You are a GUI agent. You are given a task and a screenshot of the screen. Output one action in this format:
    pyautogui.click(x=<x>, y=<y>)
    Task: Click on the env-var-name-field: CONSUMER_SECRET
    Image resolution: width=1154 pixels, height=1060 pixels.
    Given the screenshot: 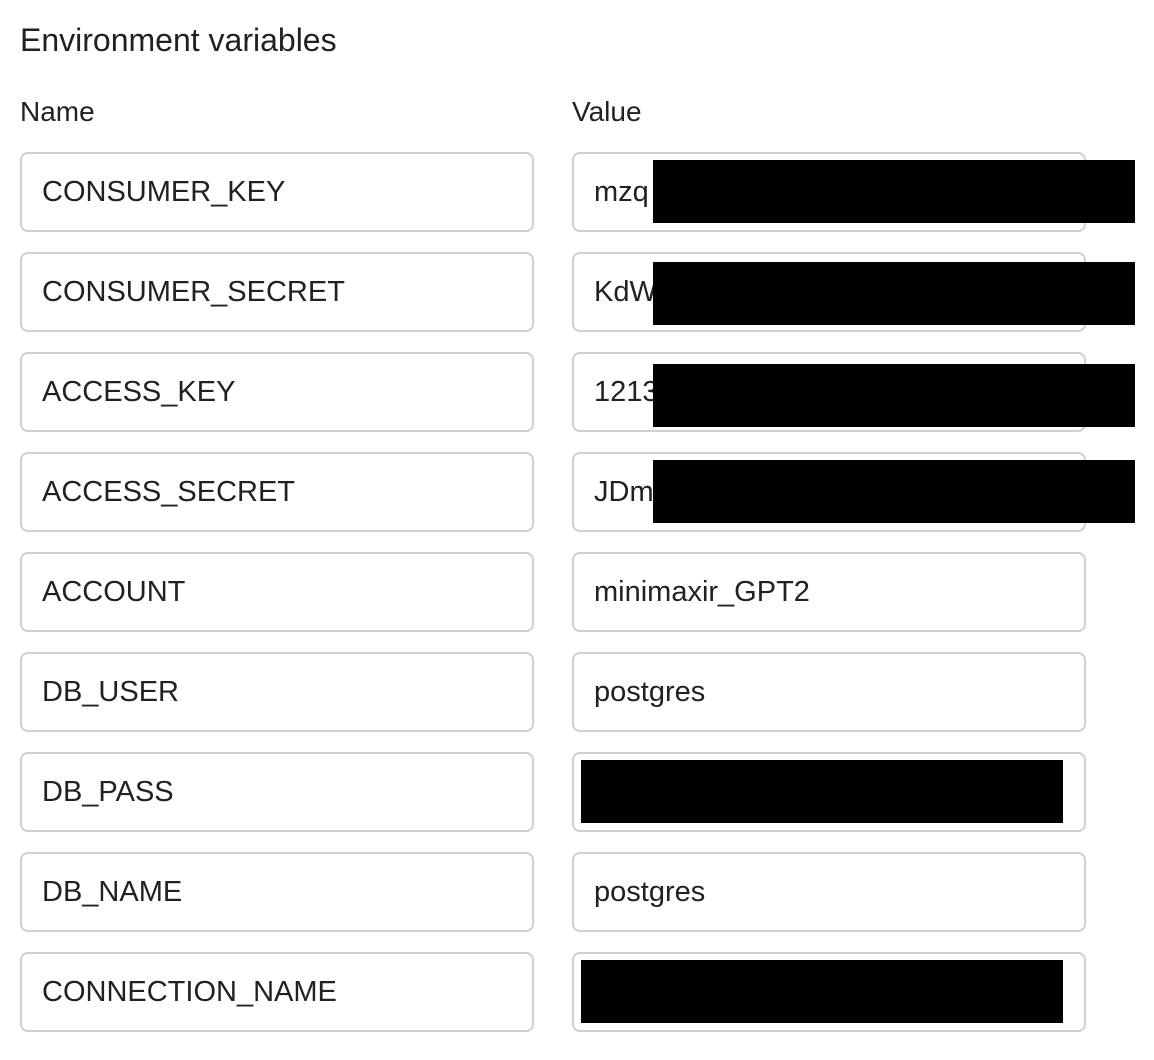 What is the action you would take?
    pyautogui.click(x=277, y=292)
    